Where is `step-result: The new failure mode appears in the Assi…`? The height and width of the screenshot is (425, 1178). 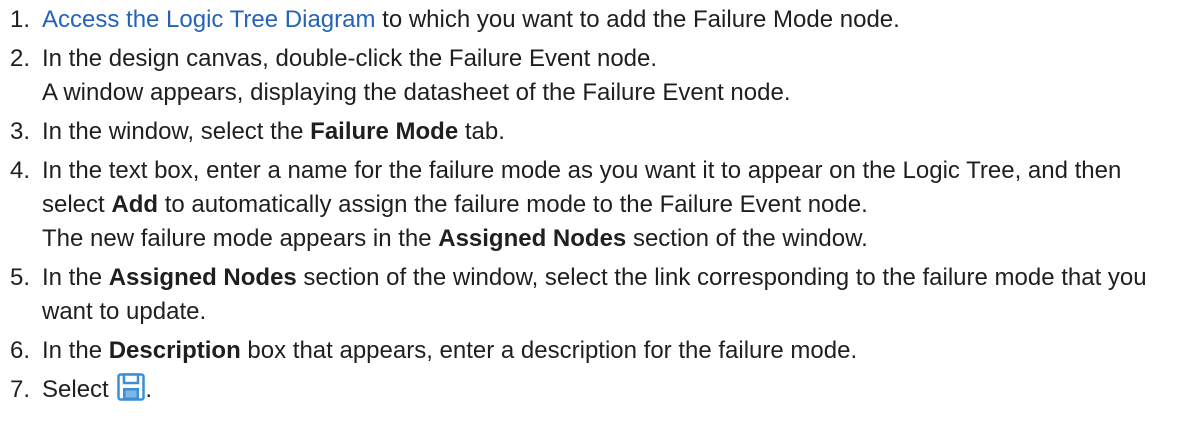
step-result: The new failure mode appears in the Assi… is located at coordinates (610, 239).